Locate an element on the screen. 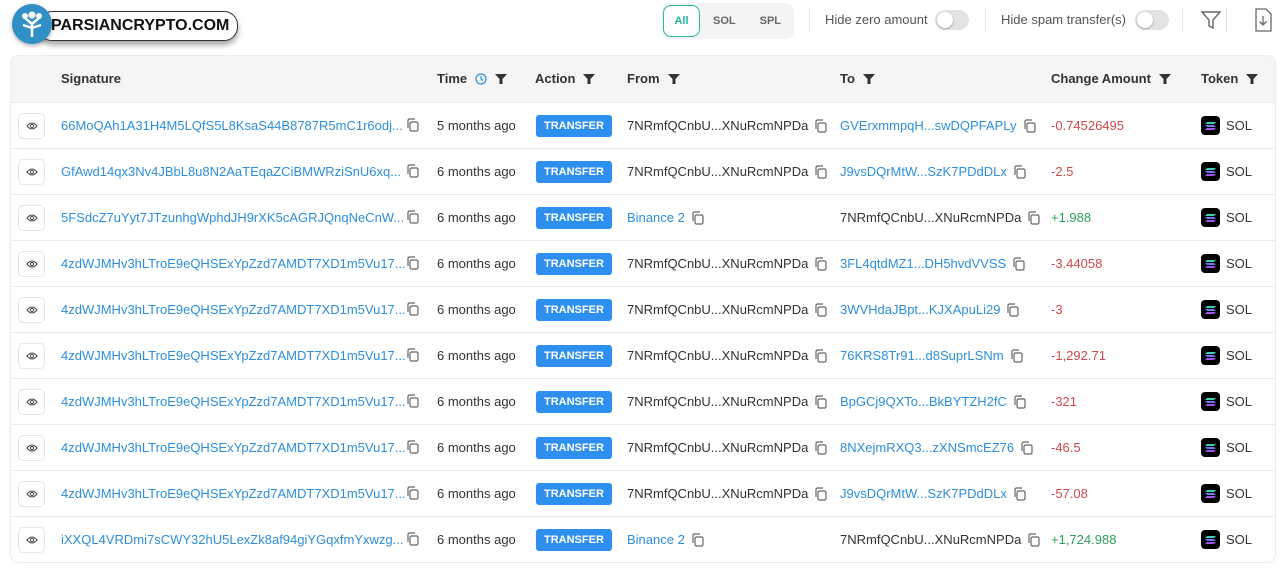 The image size is (1283, 572). header-change-amount: Change Amount is located at coordinates (1111, 78).